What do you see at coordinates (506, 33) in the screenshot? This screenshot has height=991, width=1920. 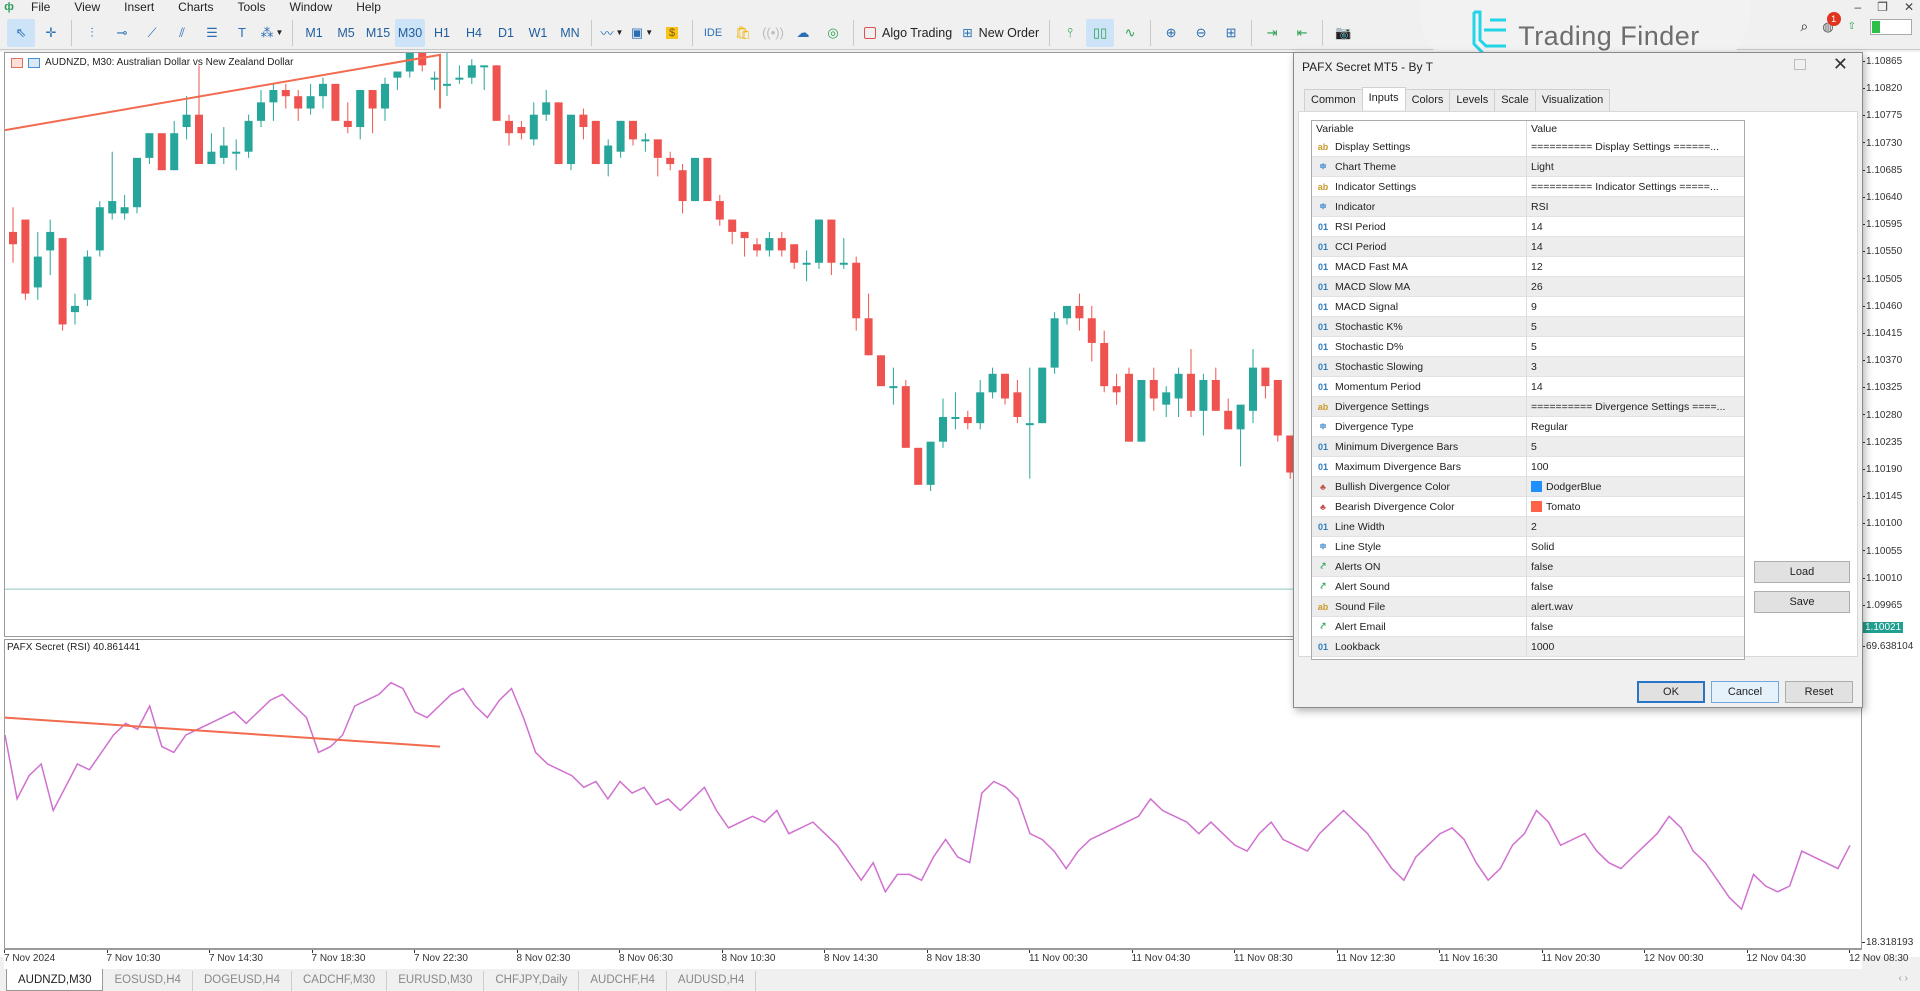 I see `timeframe-d1: D1` at bounding box center [506, 33].